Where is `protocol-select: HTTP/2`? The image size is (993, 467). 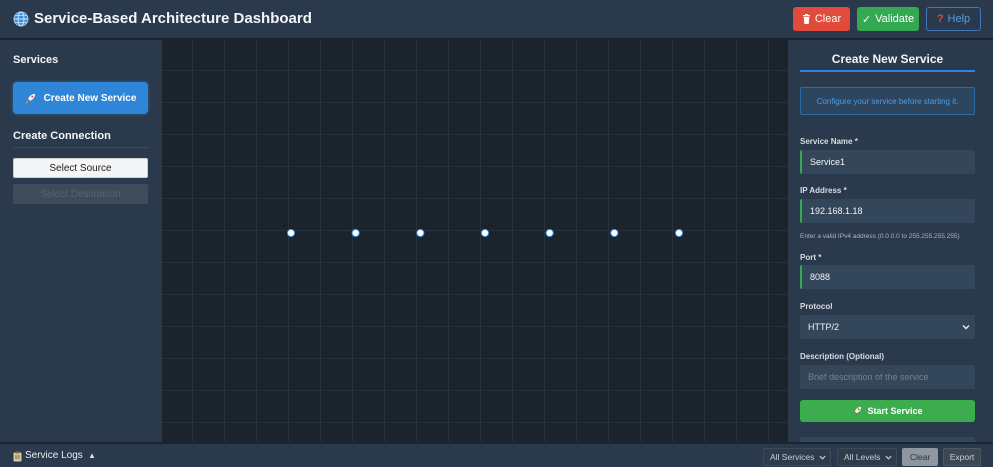 protocol-select: HTTP/2 is located at coordinates (887, 327).